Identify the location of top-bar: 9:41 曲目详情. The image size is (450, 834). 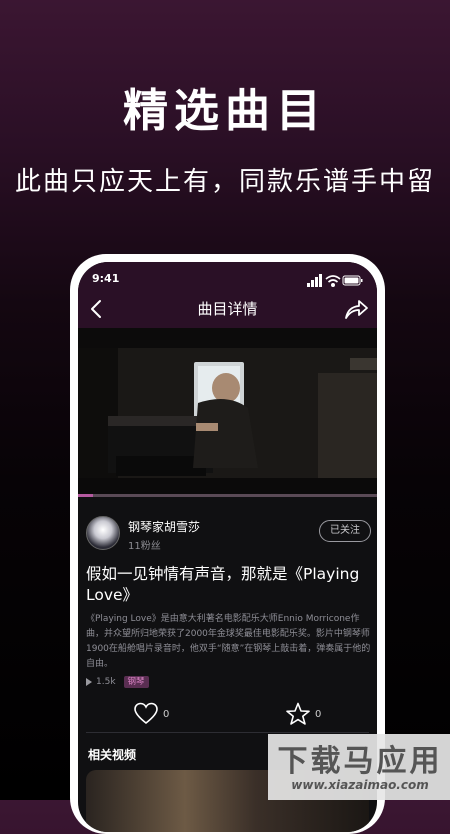
(227, 295).